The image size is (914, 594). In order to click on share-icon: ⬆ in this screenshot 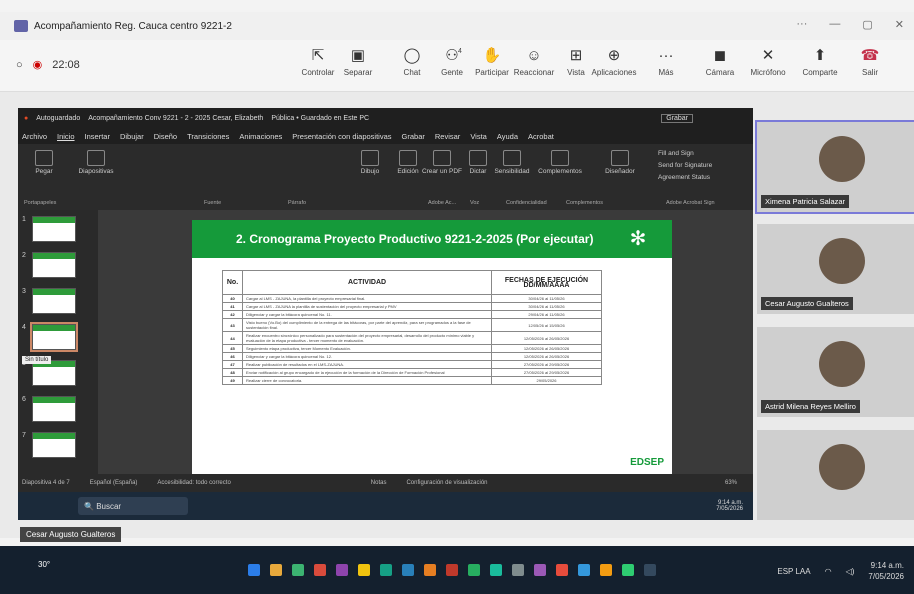, I will do `click(820, 55)`.